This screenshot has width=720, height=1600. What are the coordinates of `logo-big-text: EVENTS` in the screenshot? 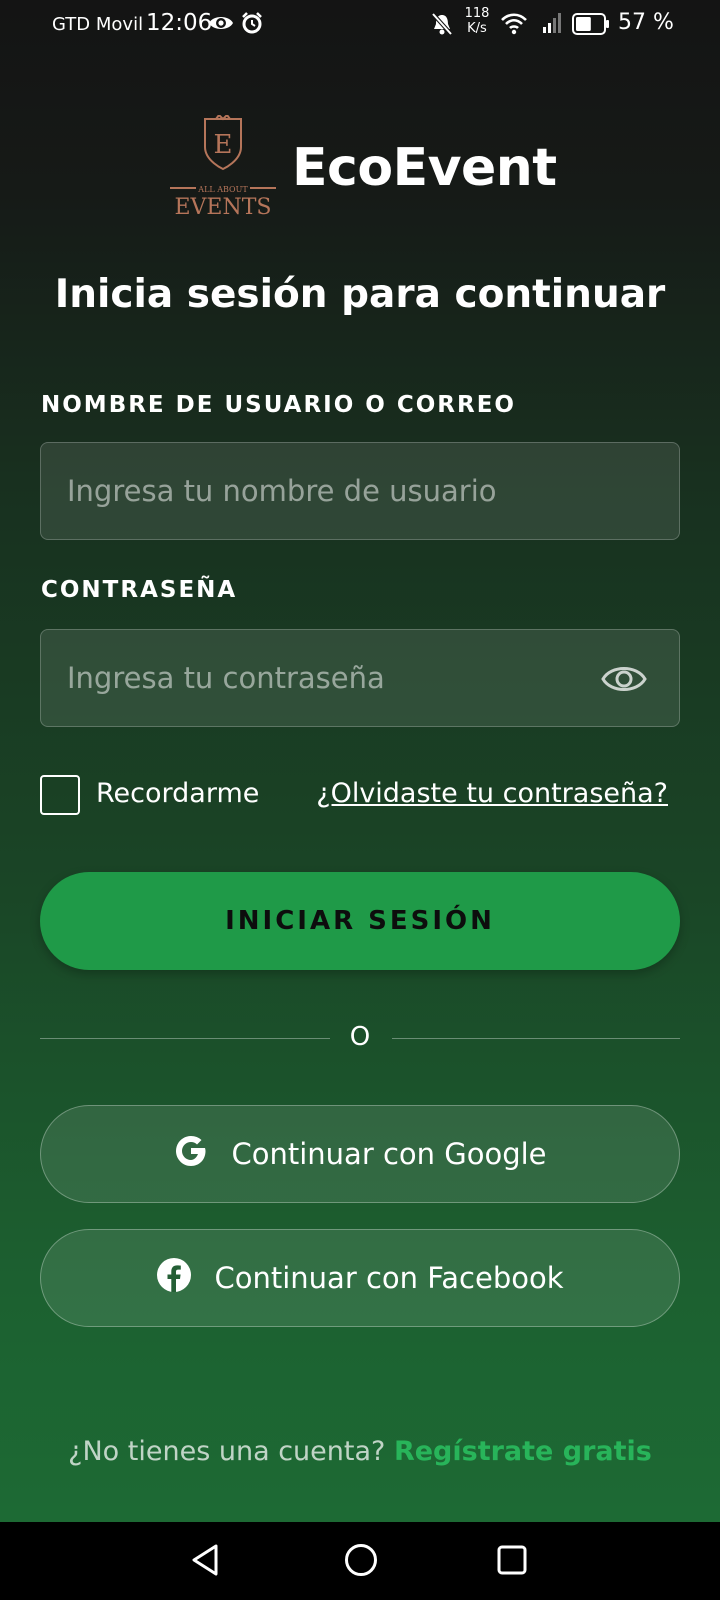 It's located at (222, 207).